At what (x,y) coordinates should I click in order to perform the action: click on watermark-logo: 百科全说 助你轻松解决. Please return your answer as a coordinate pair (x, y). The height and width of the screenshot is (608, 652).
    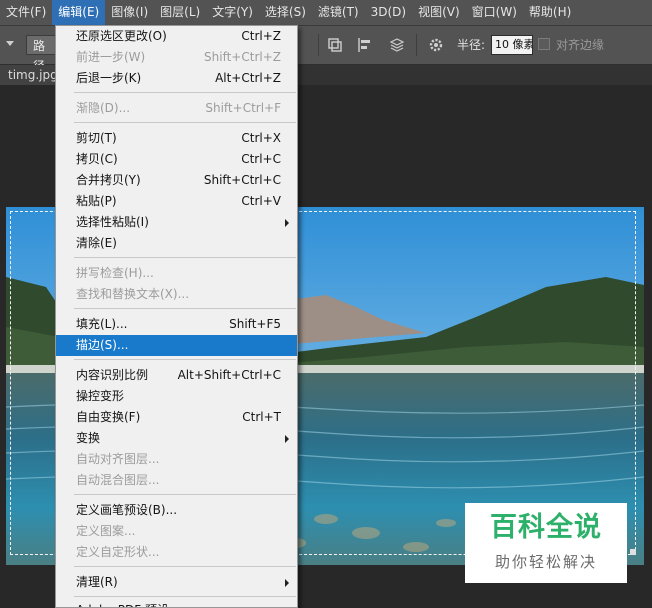
    Looking at the image, I should click on (546, 543).